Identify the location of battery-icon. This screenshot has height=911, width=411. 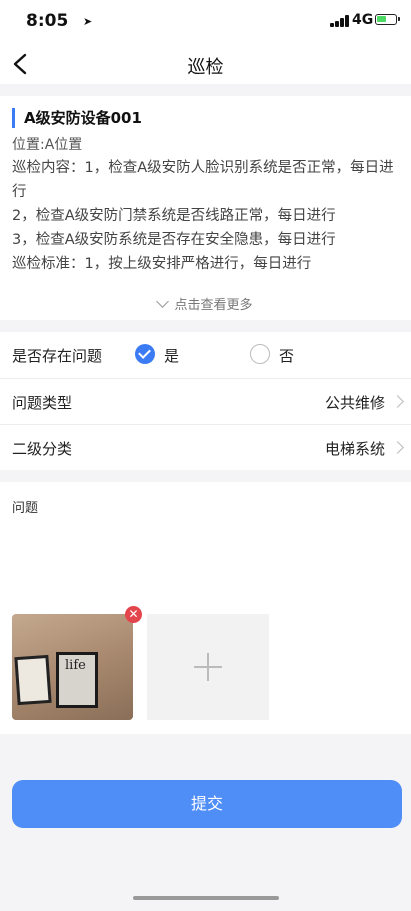
(387, 19).